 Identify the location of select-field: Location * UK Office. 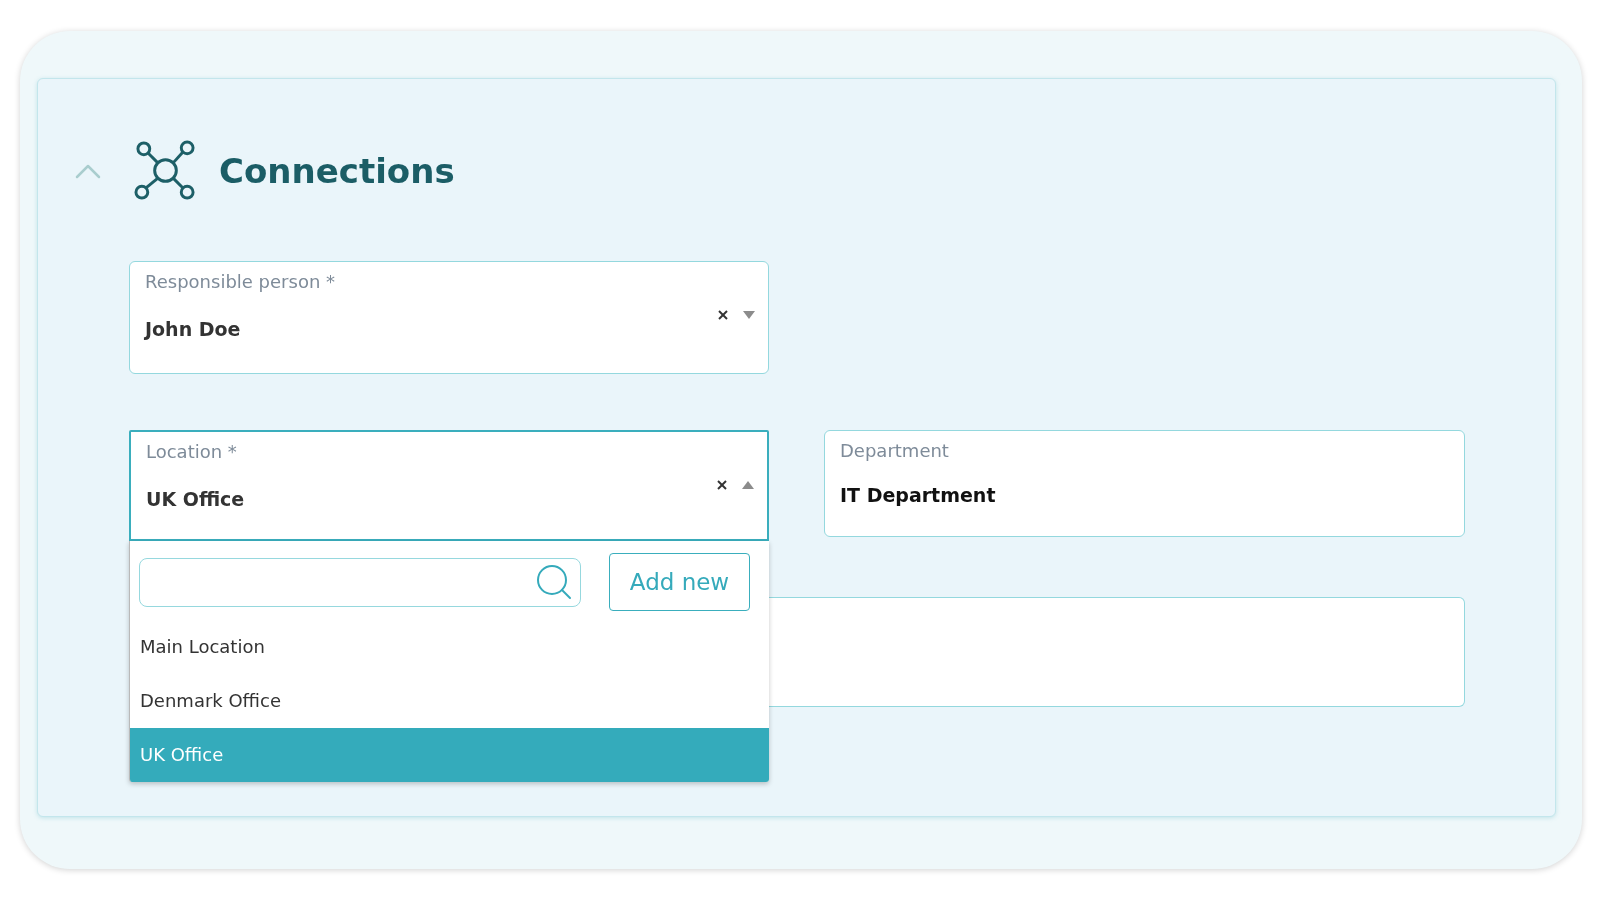
(449, 485).